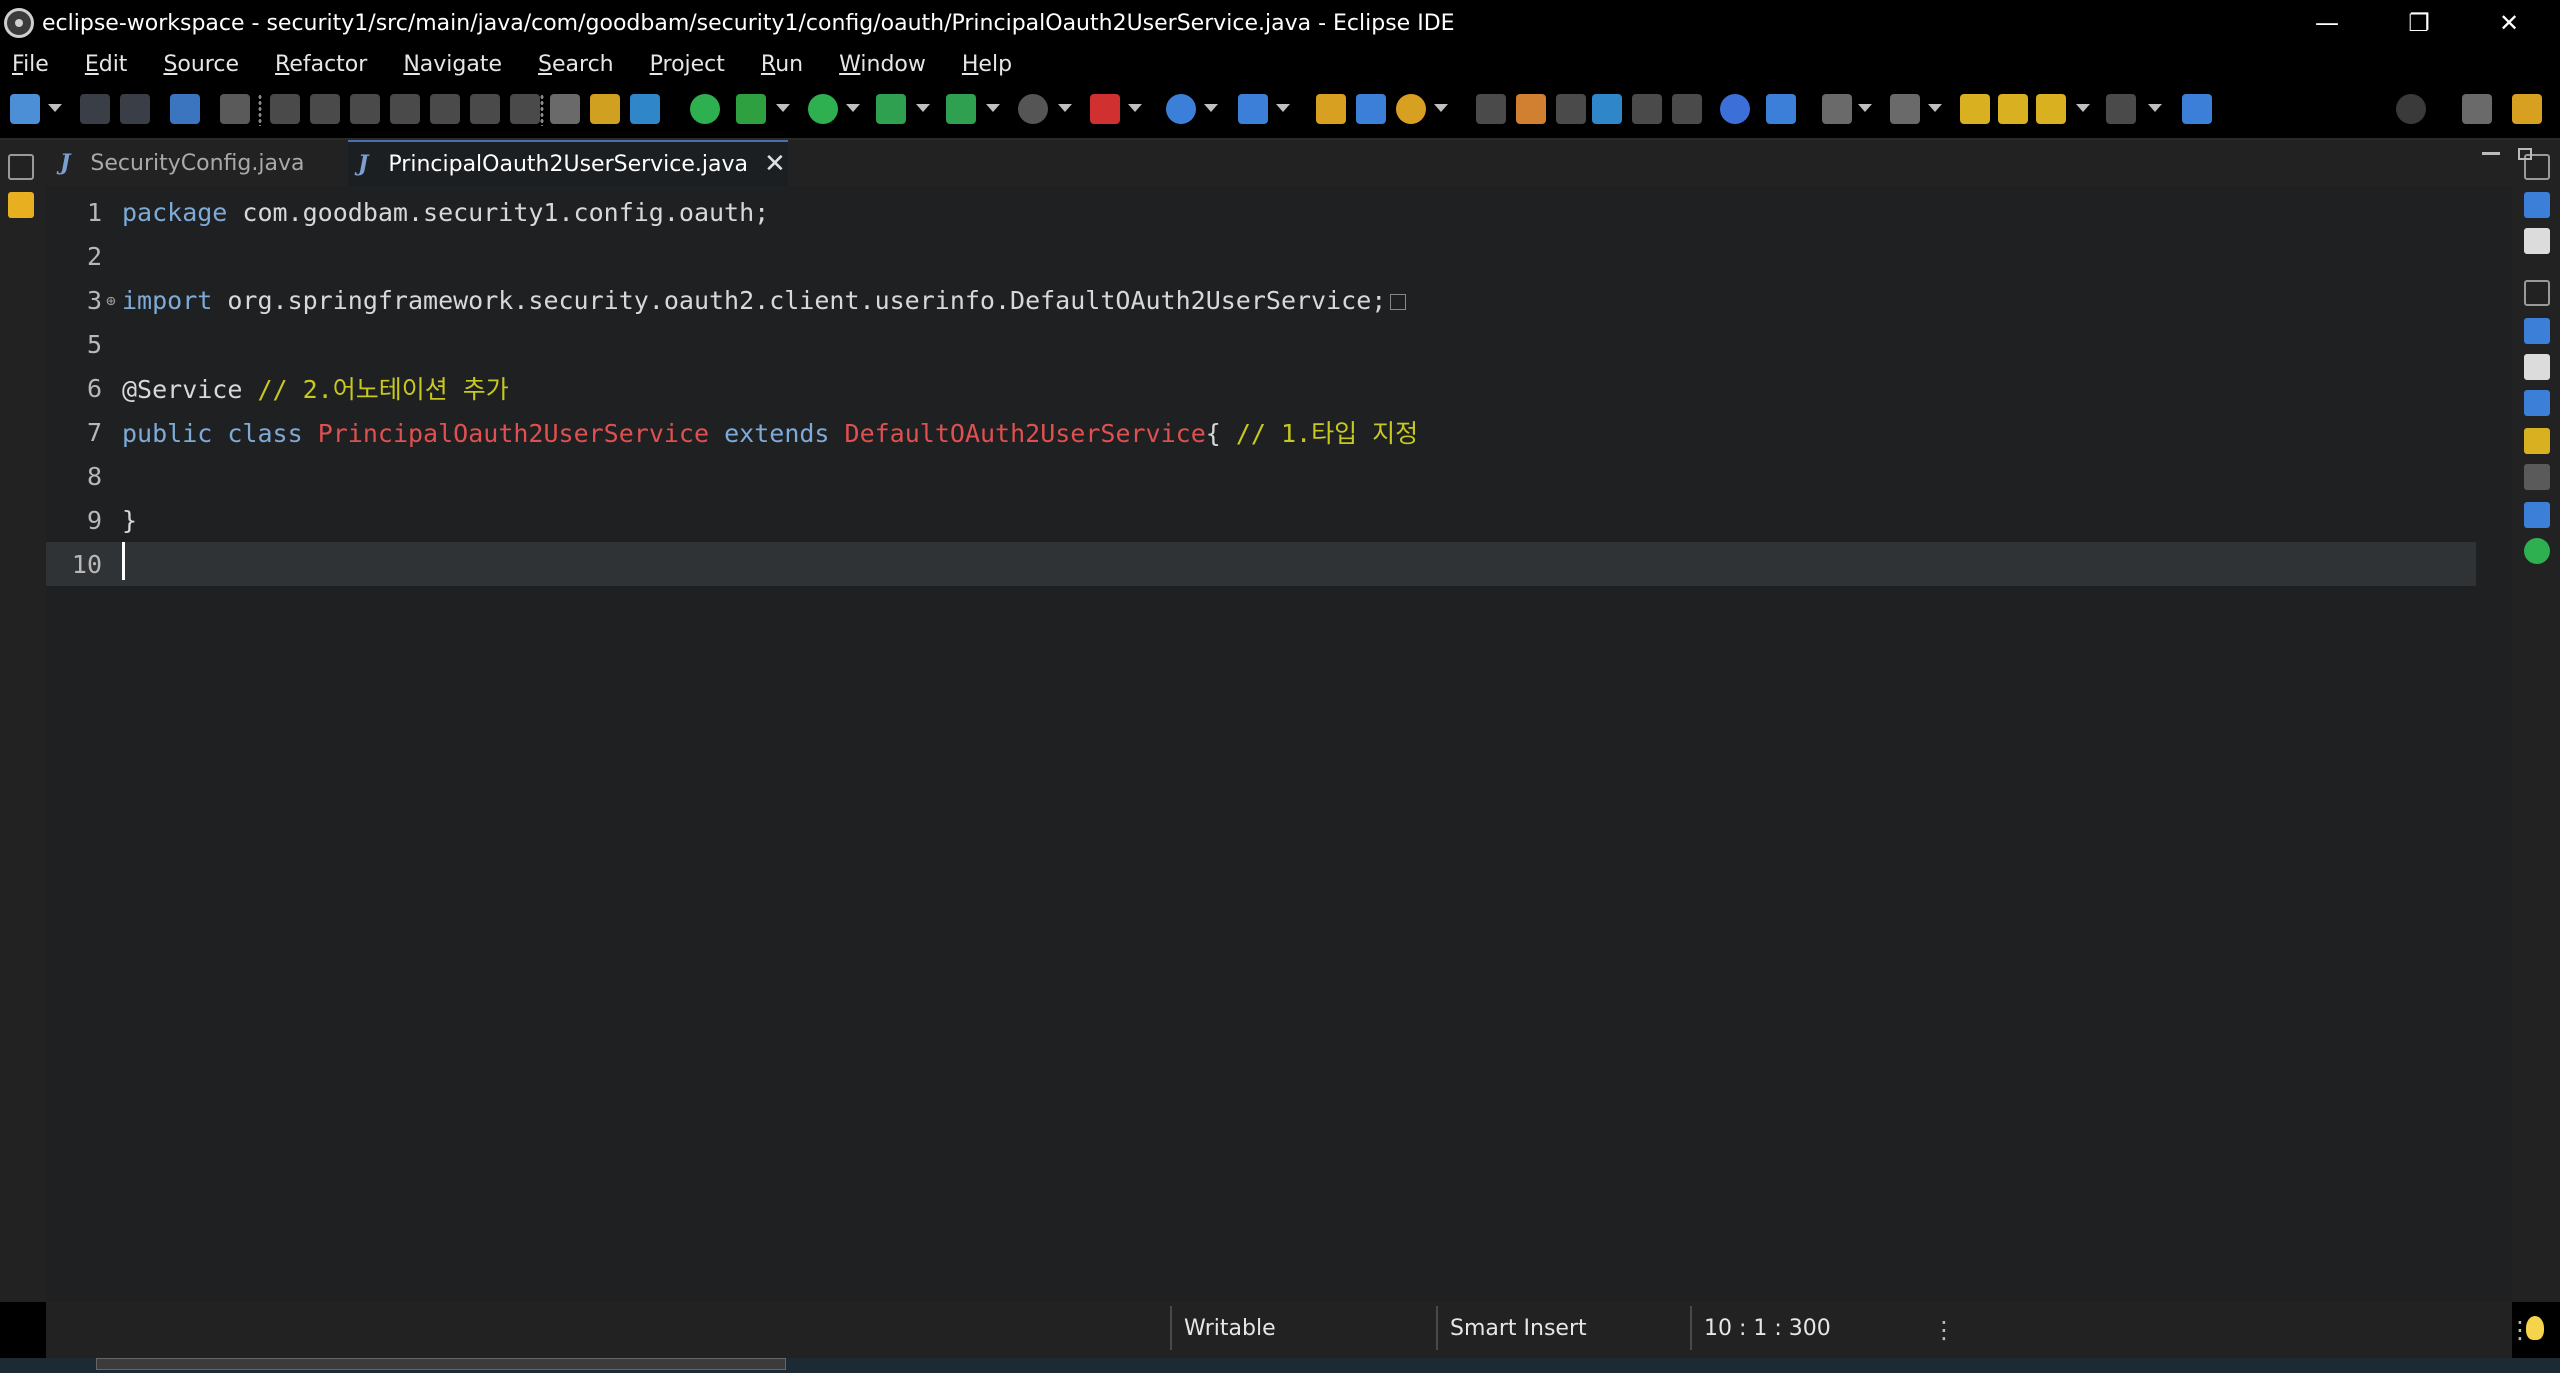 This screenshot has height=1373, width=2560. What do you see at coordinates (200, 163) in the screenshot?
I see `tab-security-config: J SecurityConfig.java` at bounding box center [200, 163].